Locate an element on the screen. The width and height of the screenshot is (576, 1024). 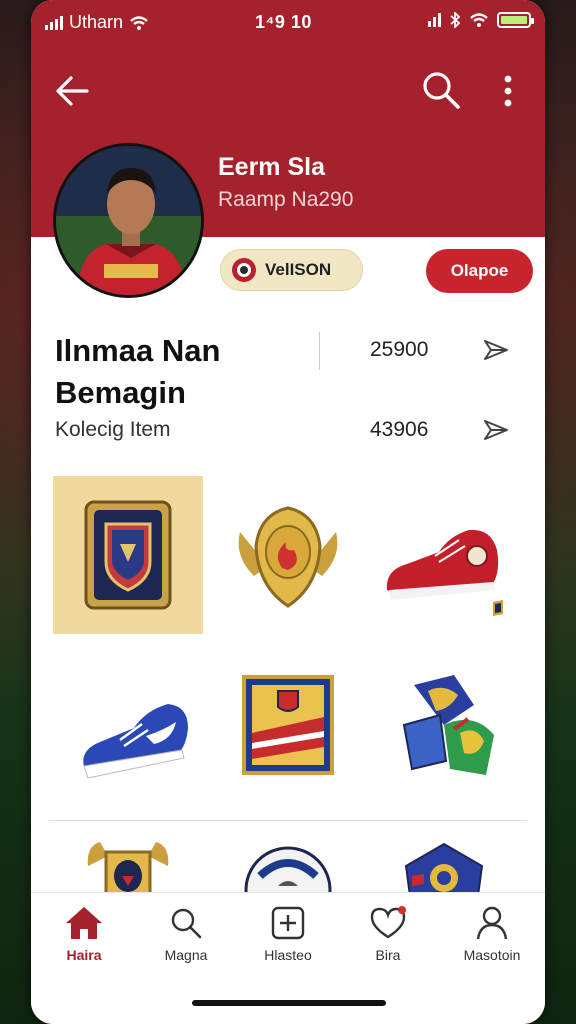
gold-badge-icon is located at coordinates (288, 557).